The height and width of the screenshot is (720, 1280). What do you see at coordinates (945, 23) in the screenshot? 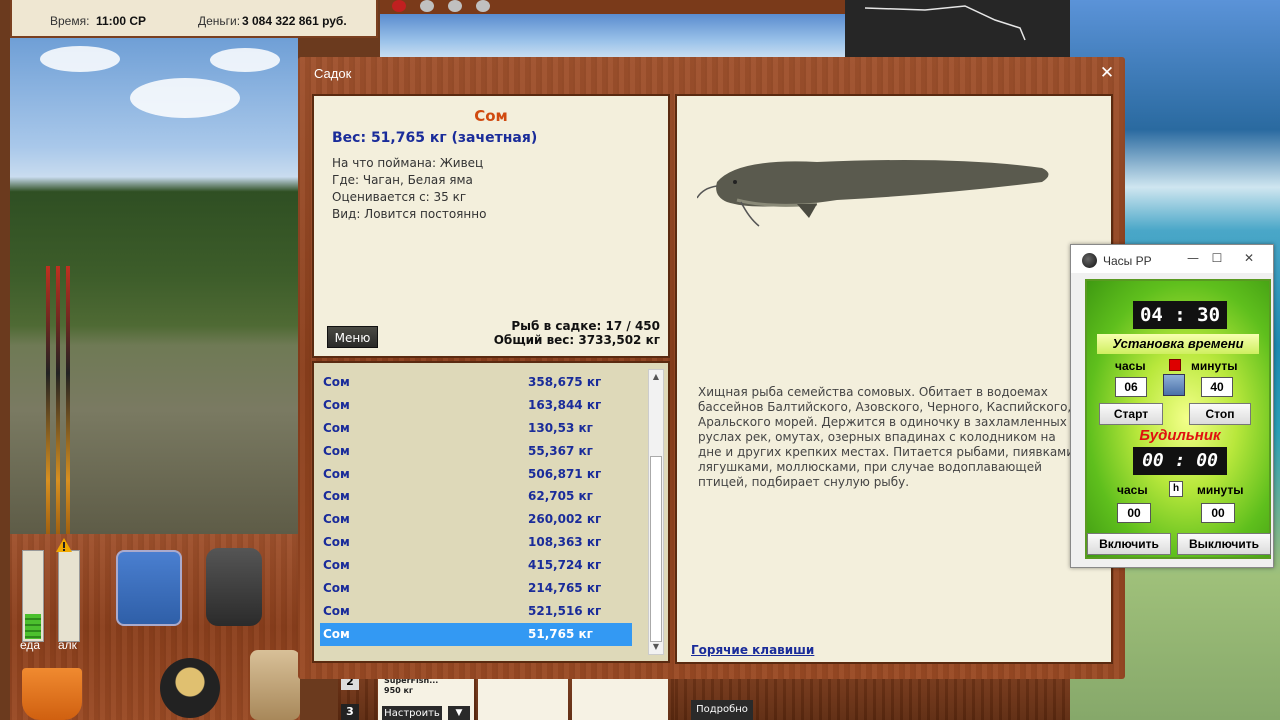
I see `map-outline` at bounding box center [945, 23].